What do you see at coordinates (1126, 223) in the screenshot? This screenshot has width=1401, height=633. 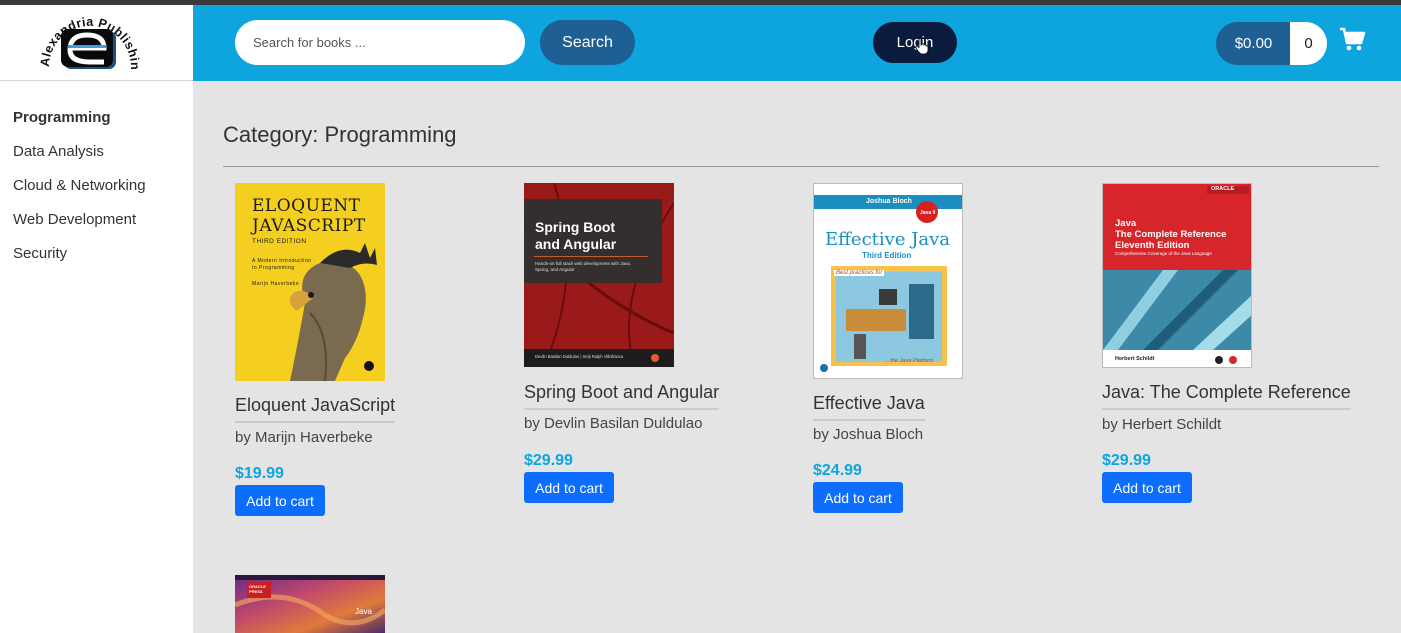 I see `cover-title-line1: Java` at bounding box center [1126, 223].